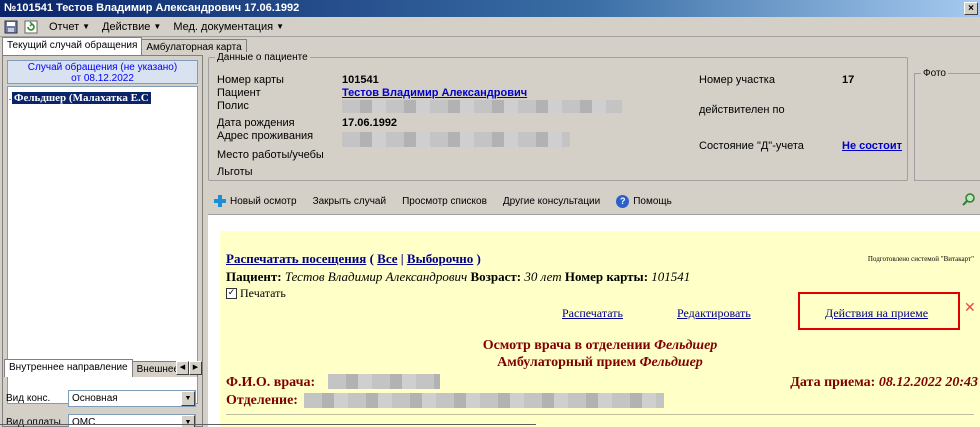 The width and height of the screenshot is (980, 427). What do you see at coordinates (592, 313) in the screenshot?
I see `print-link: Распечатать` at bounding box center [592, 313].